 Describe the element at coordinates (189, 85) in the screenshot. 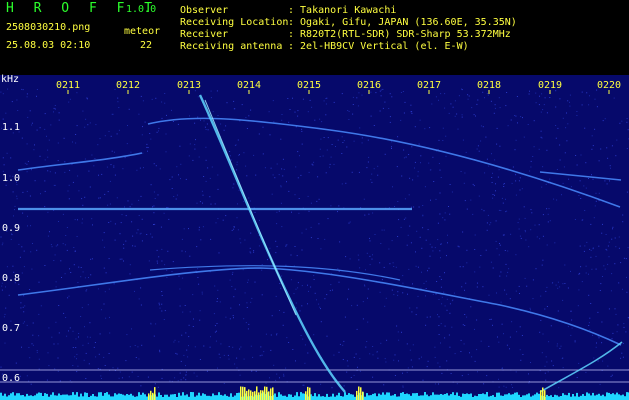

I see `time-tick-label: 0213` at that location.